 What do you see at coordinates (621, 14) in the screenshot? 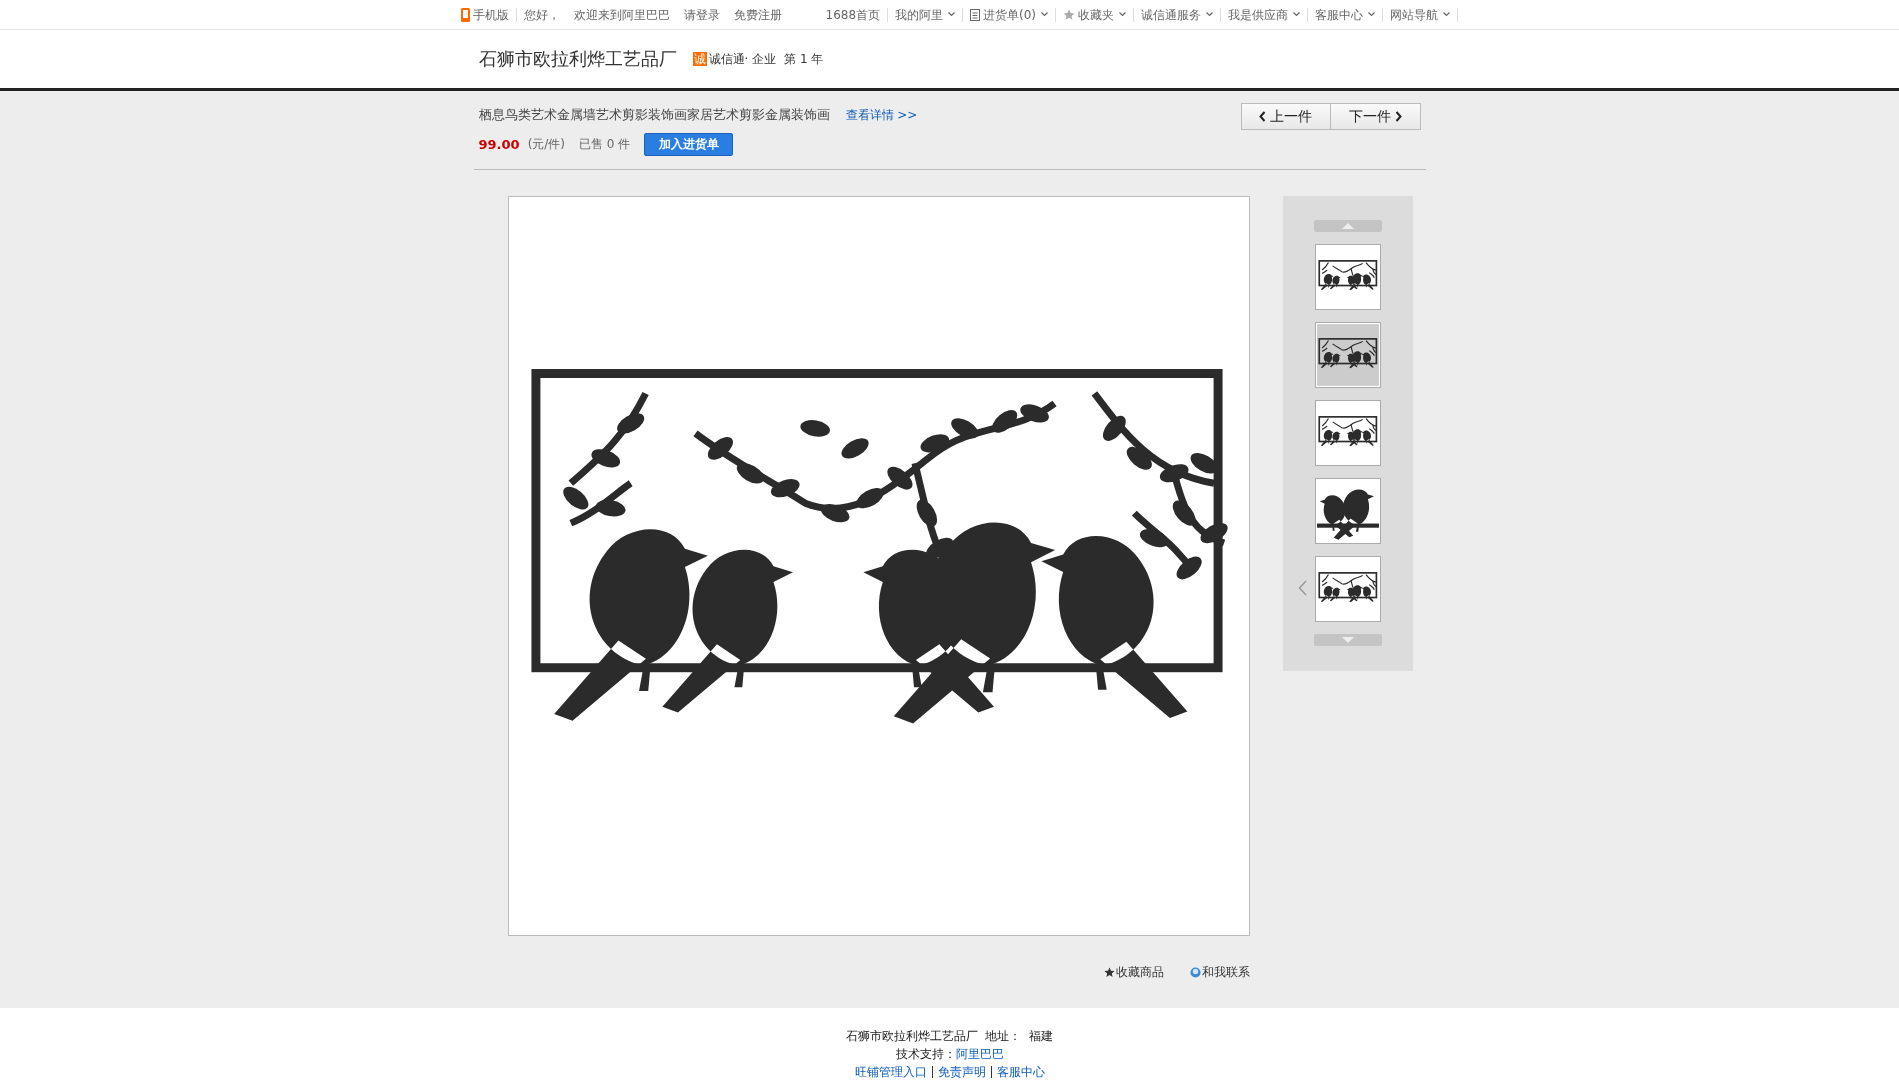
I see `top-link: 欢迎来到阿里巴巴` at bounding box center [621, 14].